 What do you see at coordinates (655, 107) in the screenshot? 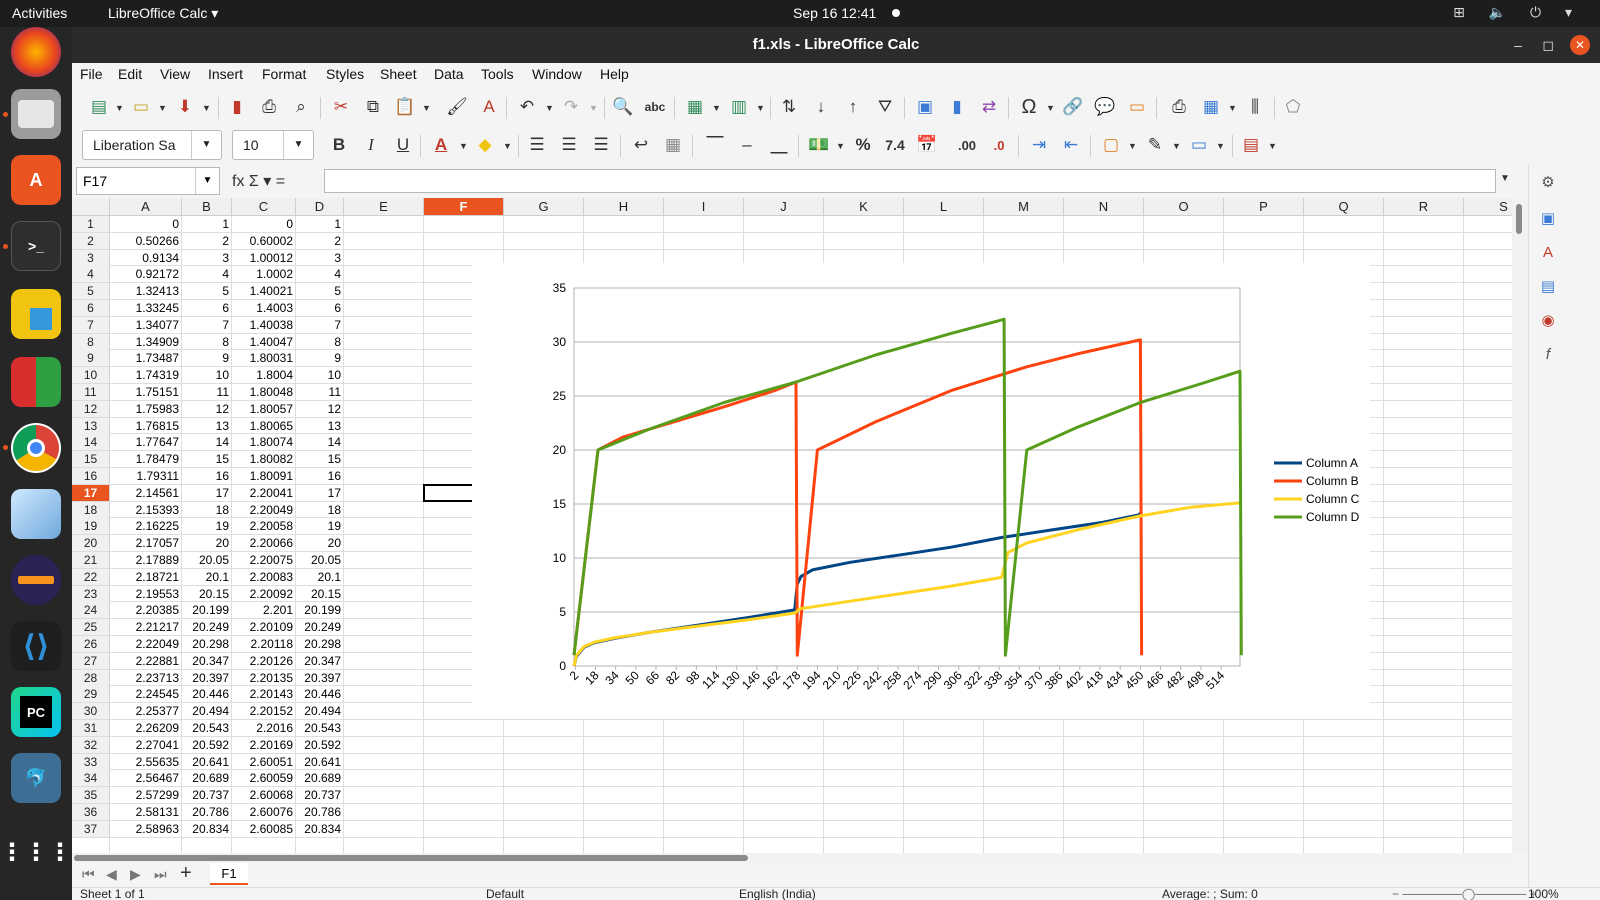
I see `spelling-icon: abc` at bounding box center [655, 107].